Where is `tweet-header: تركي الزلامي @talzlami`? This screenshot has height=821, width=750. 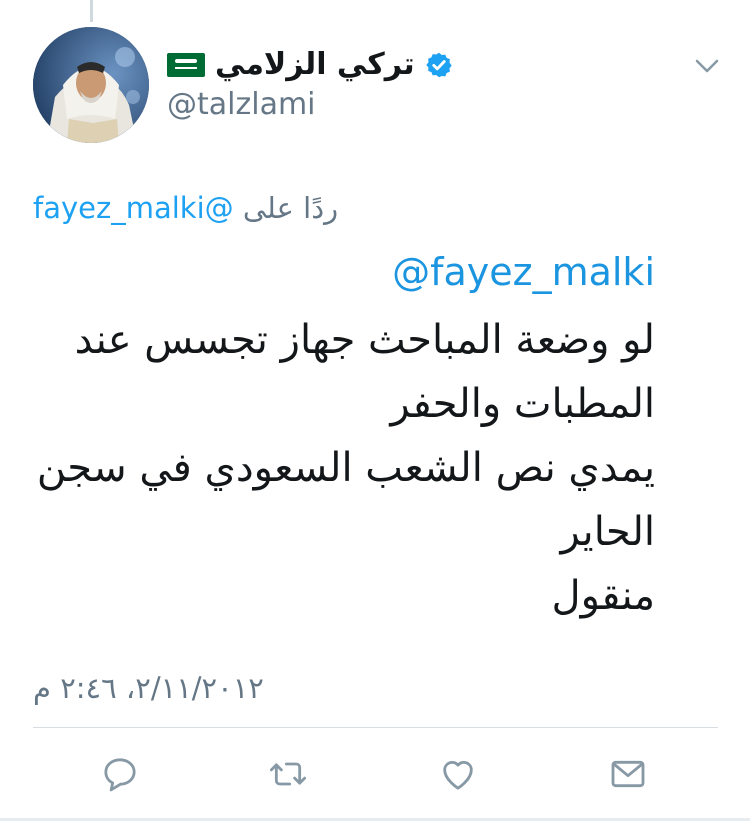 tweet-header: تركي الزلامي @talzlami is located at coordinates (347, 84).